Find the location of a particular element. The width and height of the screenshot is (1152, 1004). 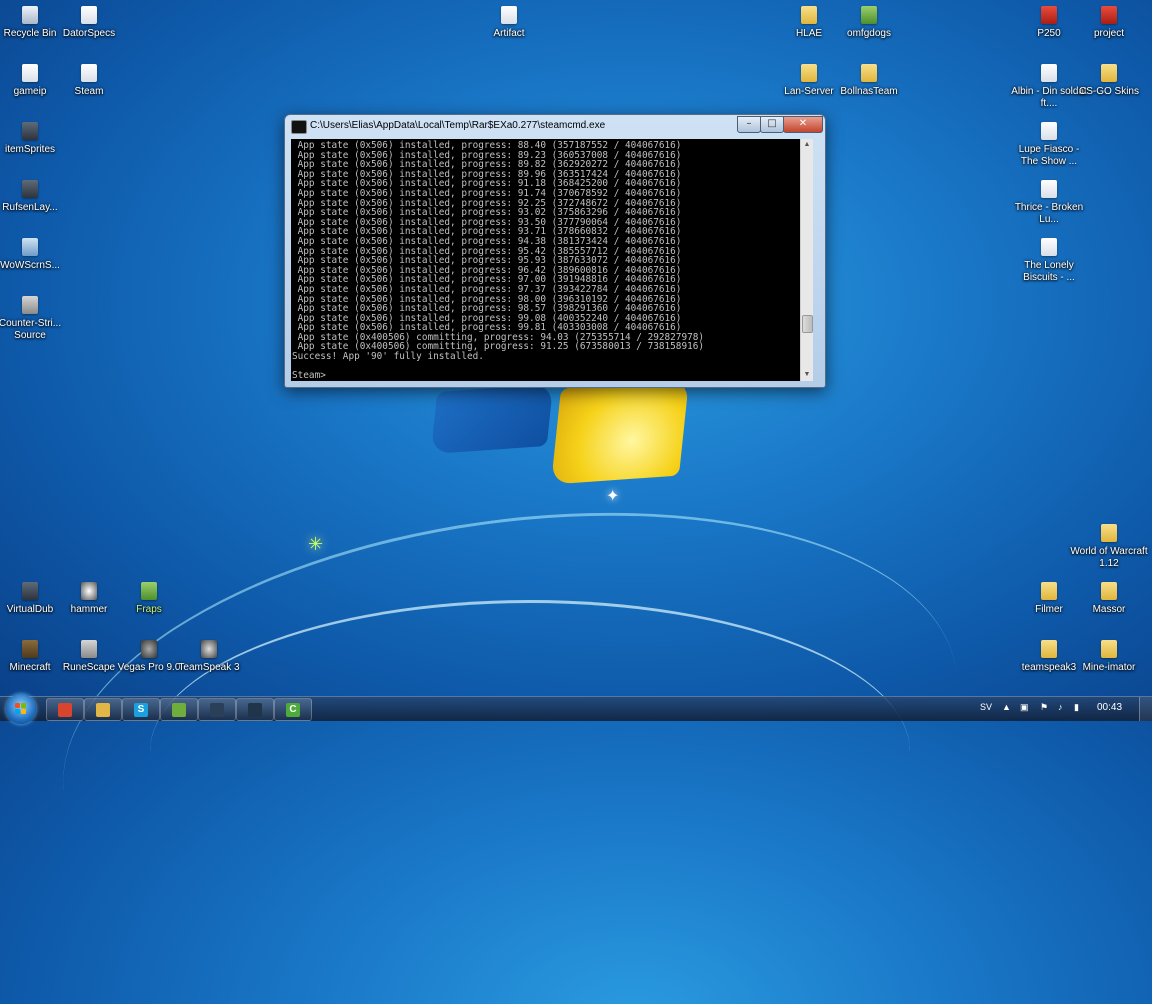

scroll-down-icon: ▼ is located at coordinates (807, 375).